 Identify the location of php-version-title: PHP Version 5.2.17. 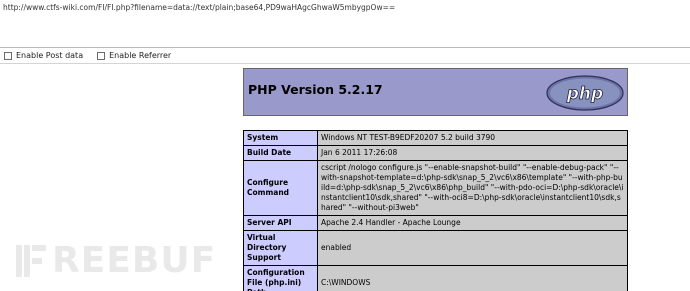
(315, 89).